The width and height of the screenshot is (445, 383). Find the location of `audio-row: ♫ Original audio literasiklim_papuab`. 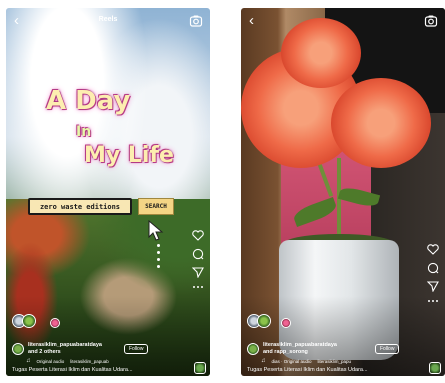

audio-row: ♫ Original audio literasiklim_papuab is located at coordinates (67, 361).